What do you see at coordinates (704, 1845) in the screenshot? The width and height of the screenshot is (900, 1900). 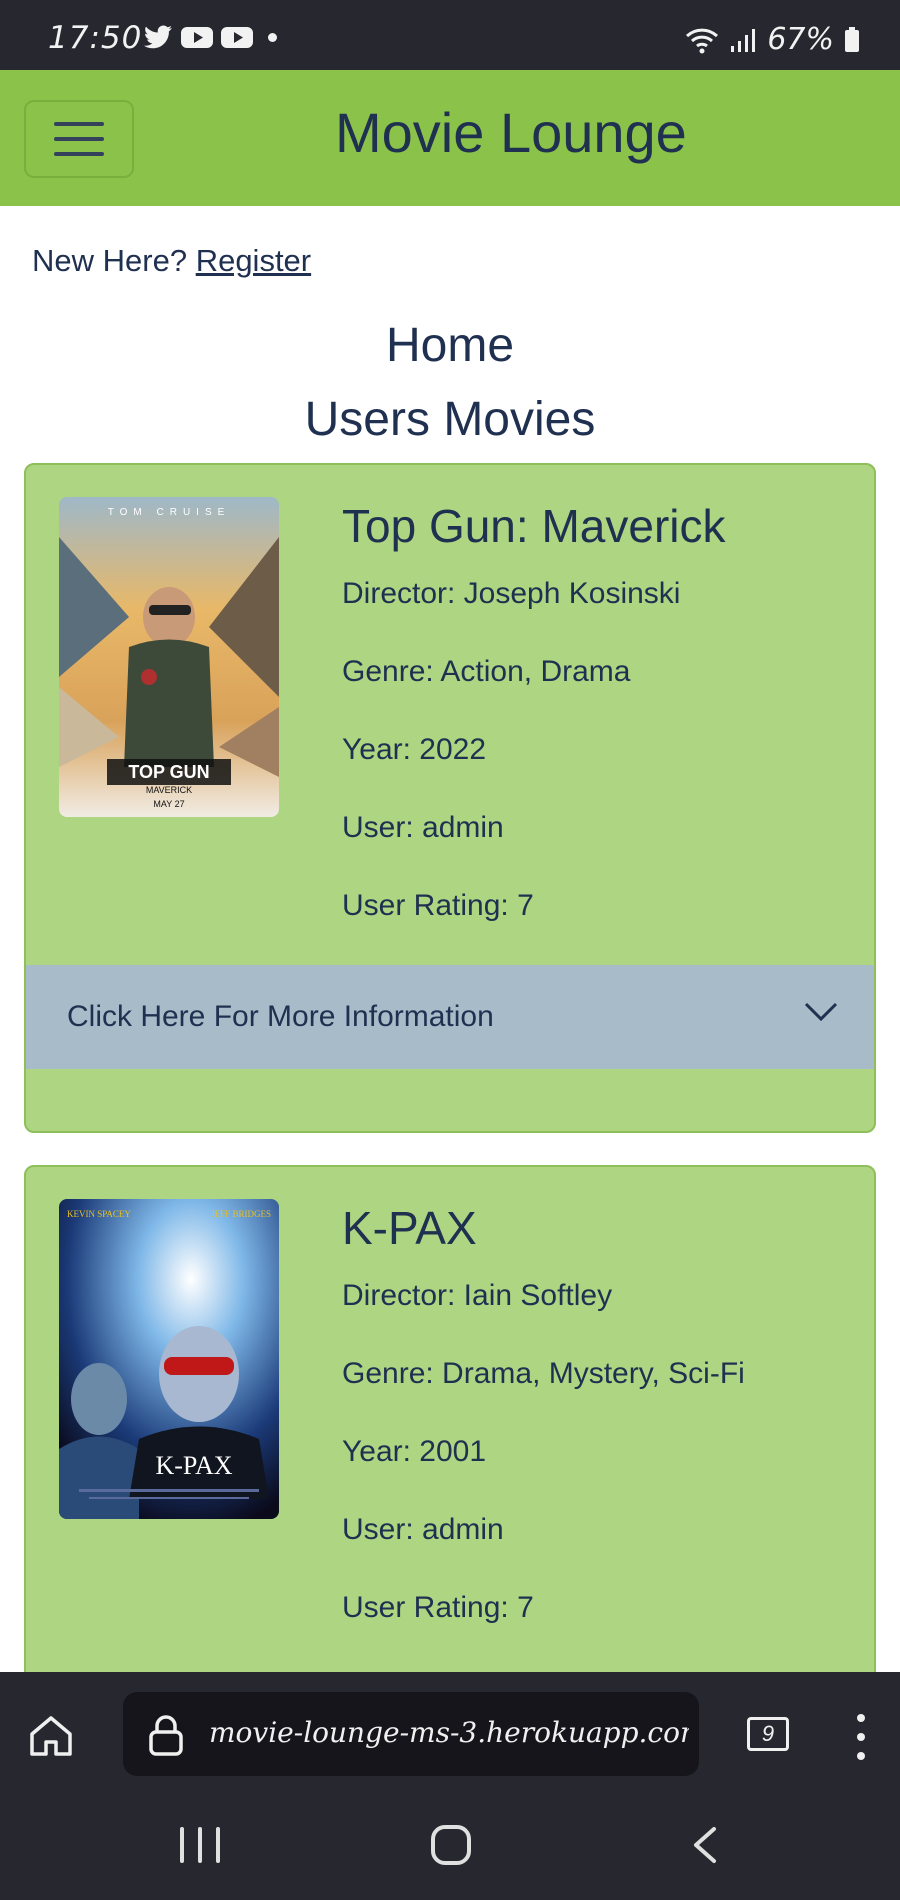 I see `back-icon` at bounding box center [704, 1845].